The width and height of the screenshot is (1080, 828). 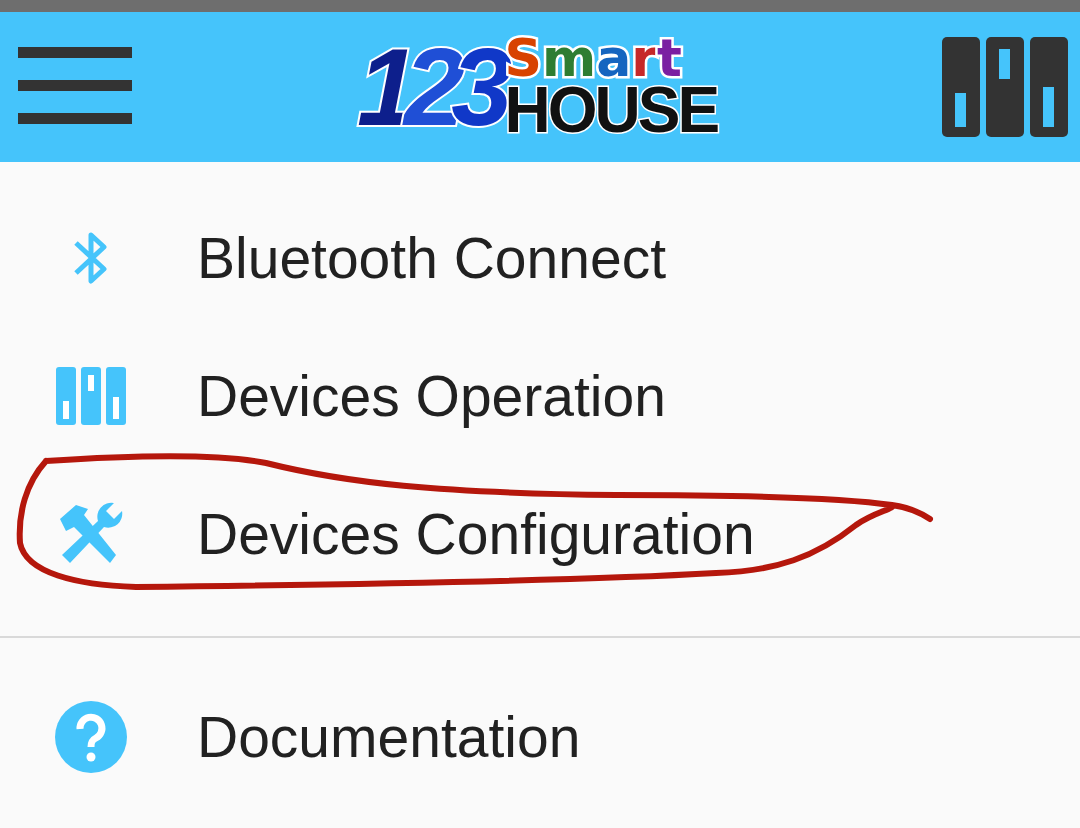 I want to click on columns-icon, so click(x=1005, y=87).